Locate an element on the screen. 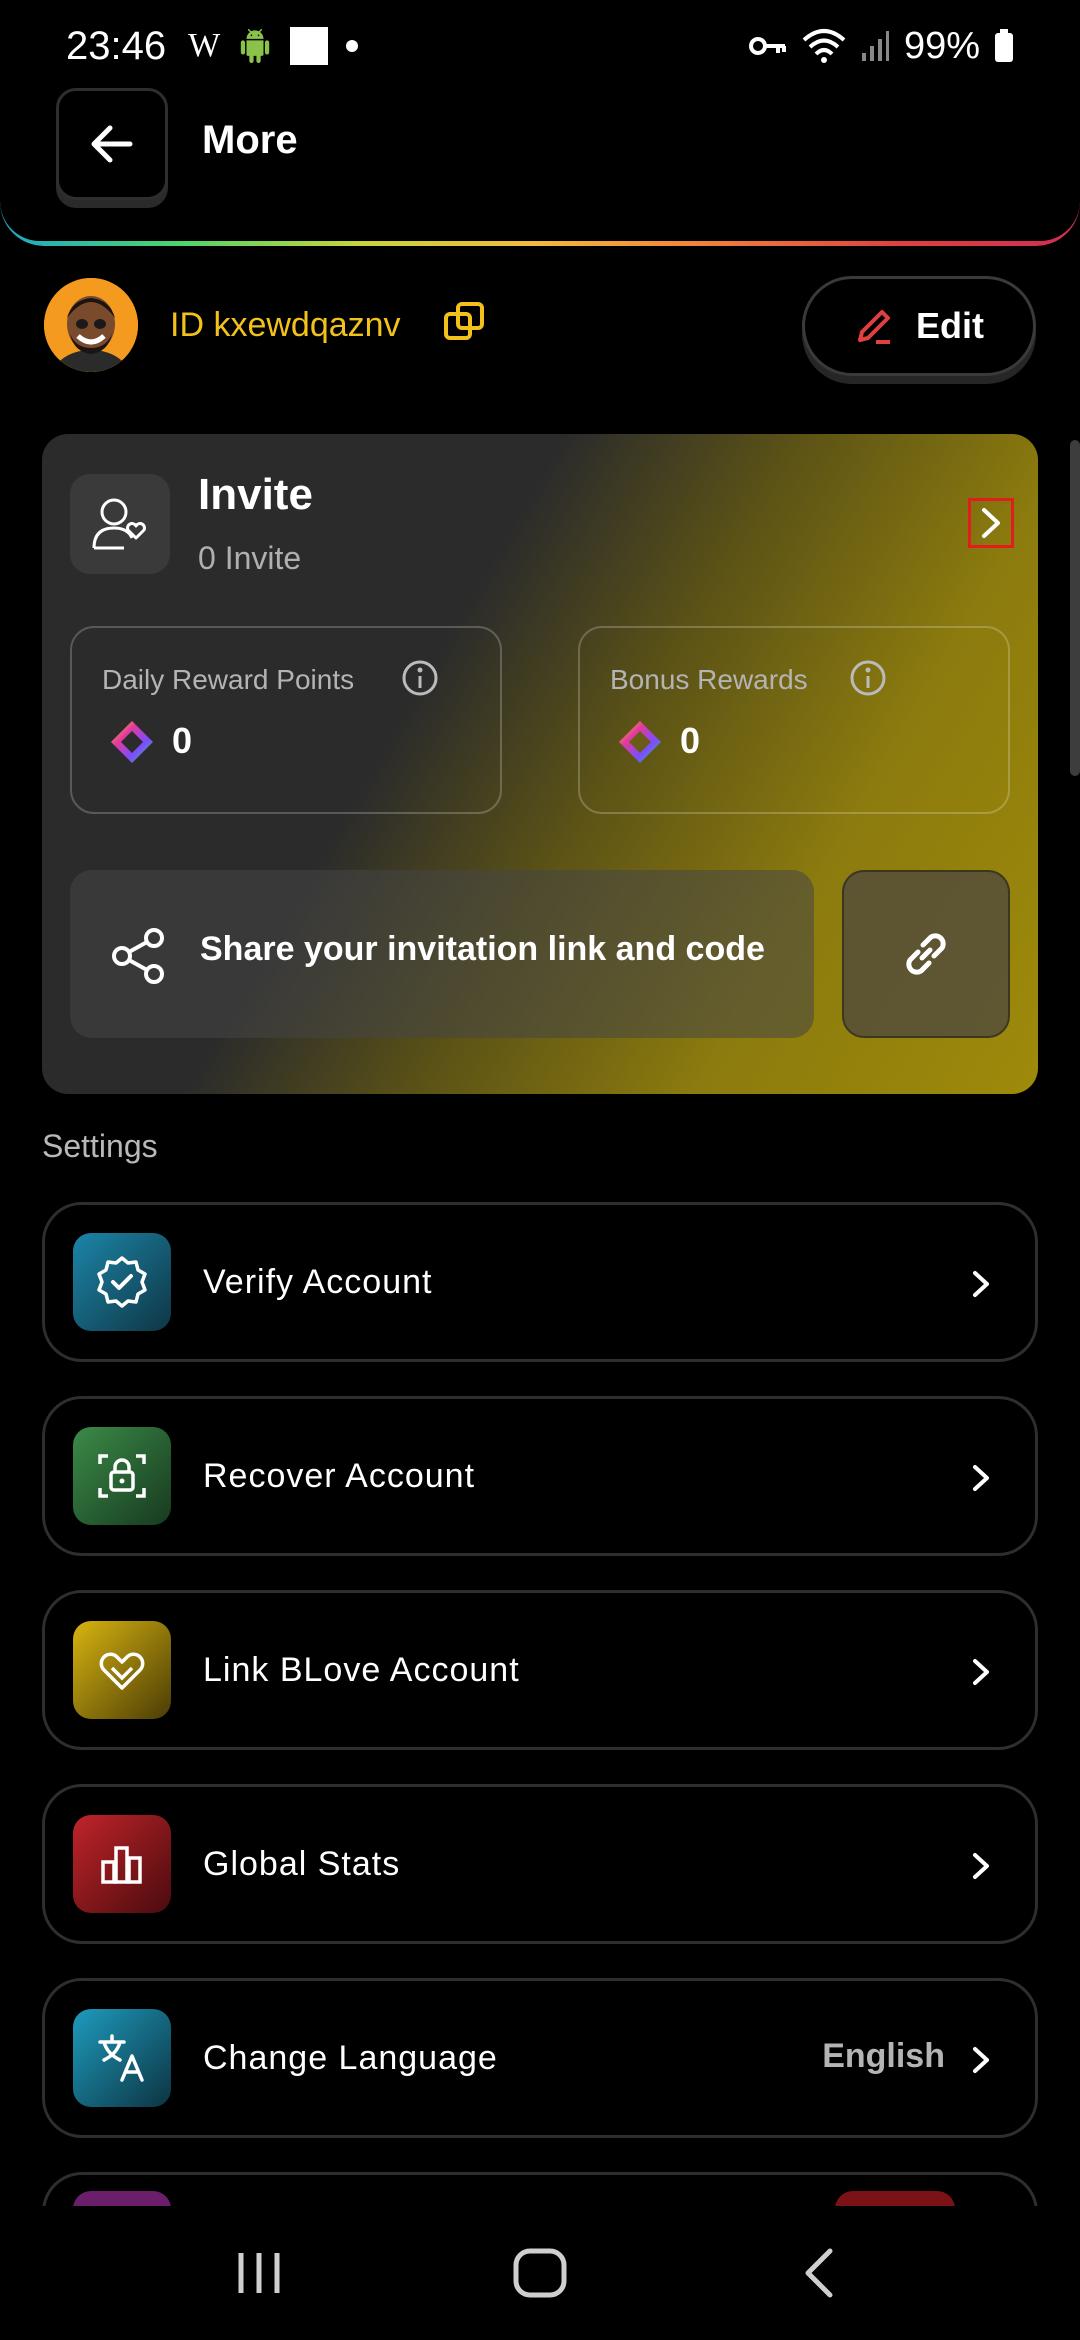 Image resolution: width=1080 pixels, height=2340 pixels. heart-link-icon is located at coordinates (122, 1670).